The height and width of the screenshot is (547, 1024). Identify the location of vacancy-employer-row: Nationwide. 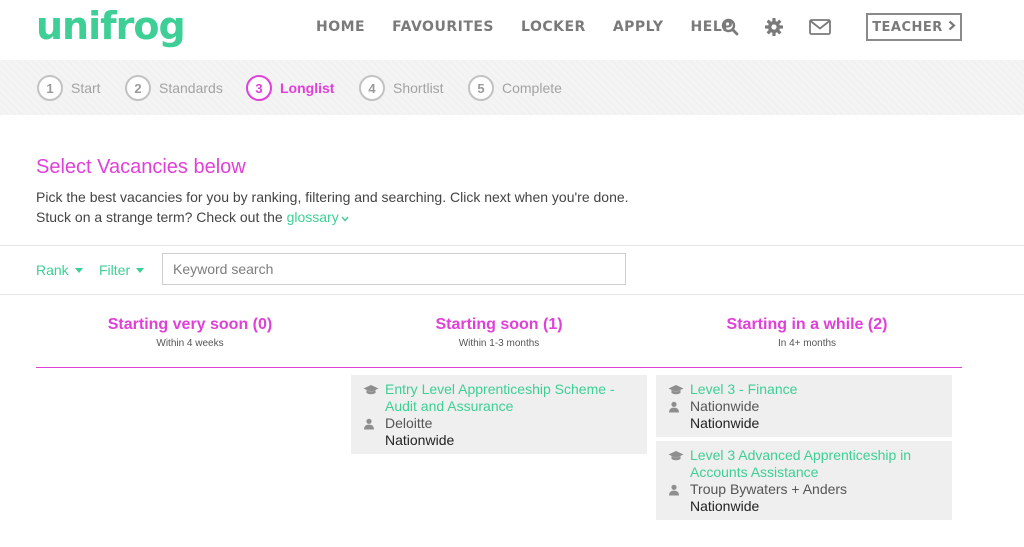
(805, 406).